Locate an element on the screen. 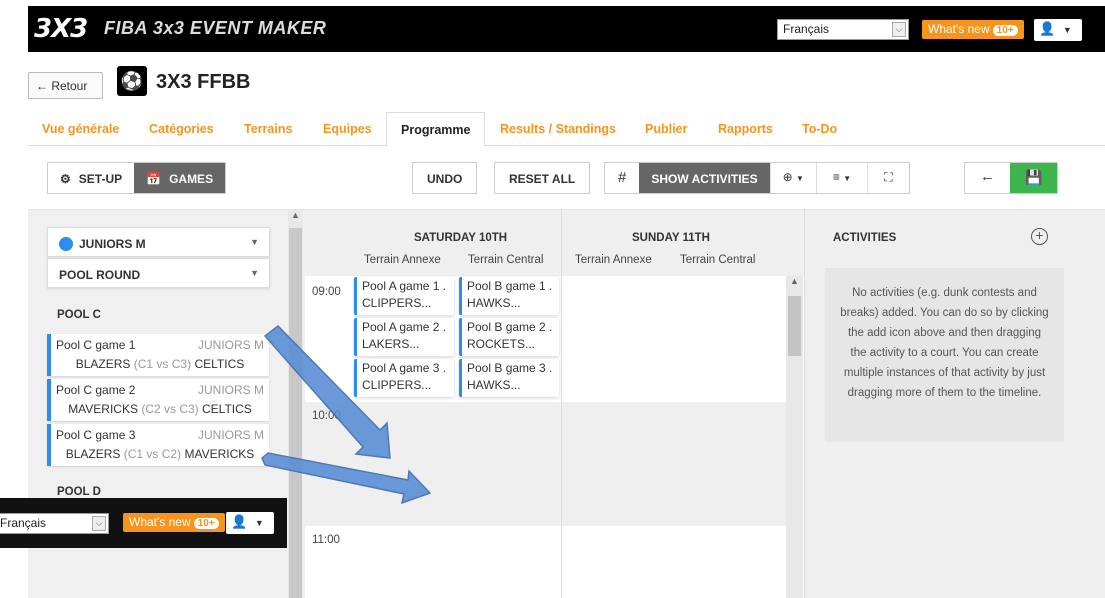 Image resolution: width=1105 pixels, height=598 pixels. arrow-left-icon: ← is located at coordinates (987, 176).